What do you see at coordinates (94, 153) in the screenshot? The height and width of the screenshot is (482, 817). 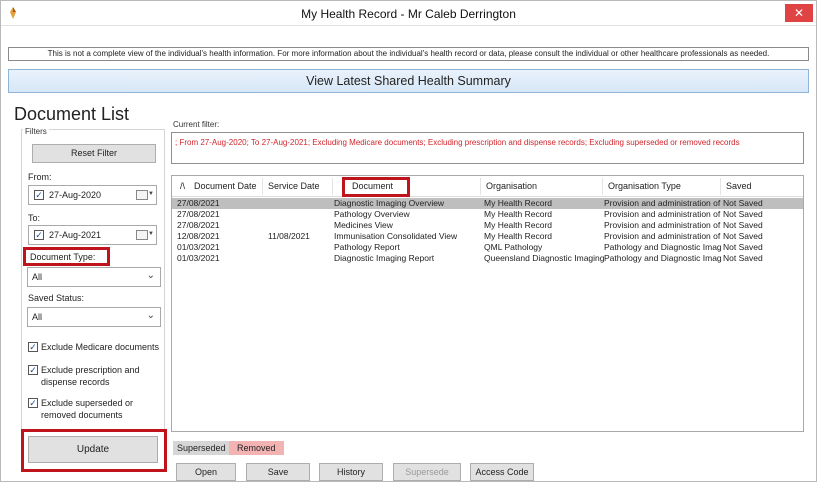 I see `reset-filter-button: Reset Filter` at bounding box center [94, 153].